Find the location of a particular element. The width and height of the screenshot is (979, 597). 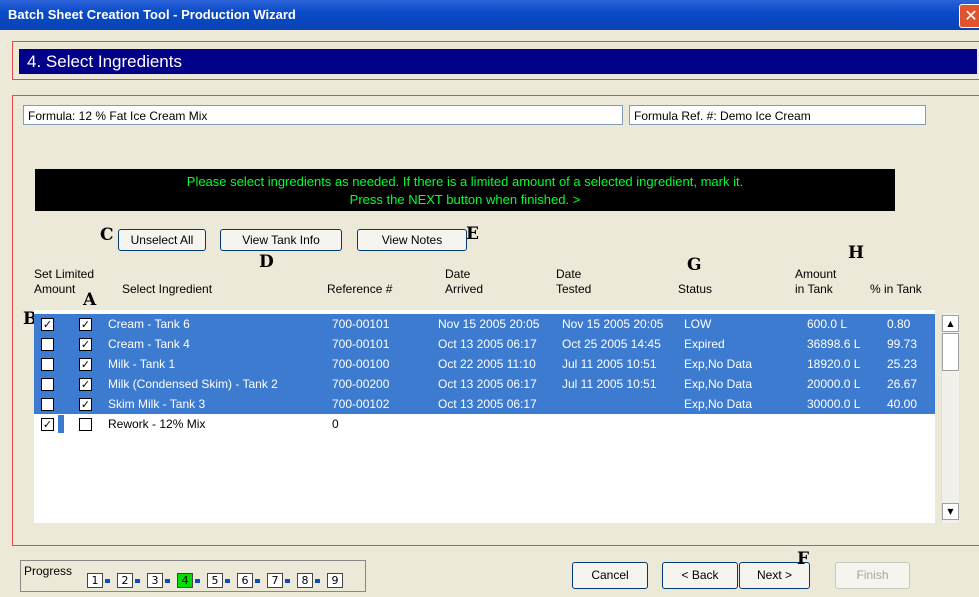

amount-cell: 30000.0 L is located at coordinates (834, 404).